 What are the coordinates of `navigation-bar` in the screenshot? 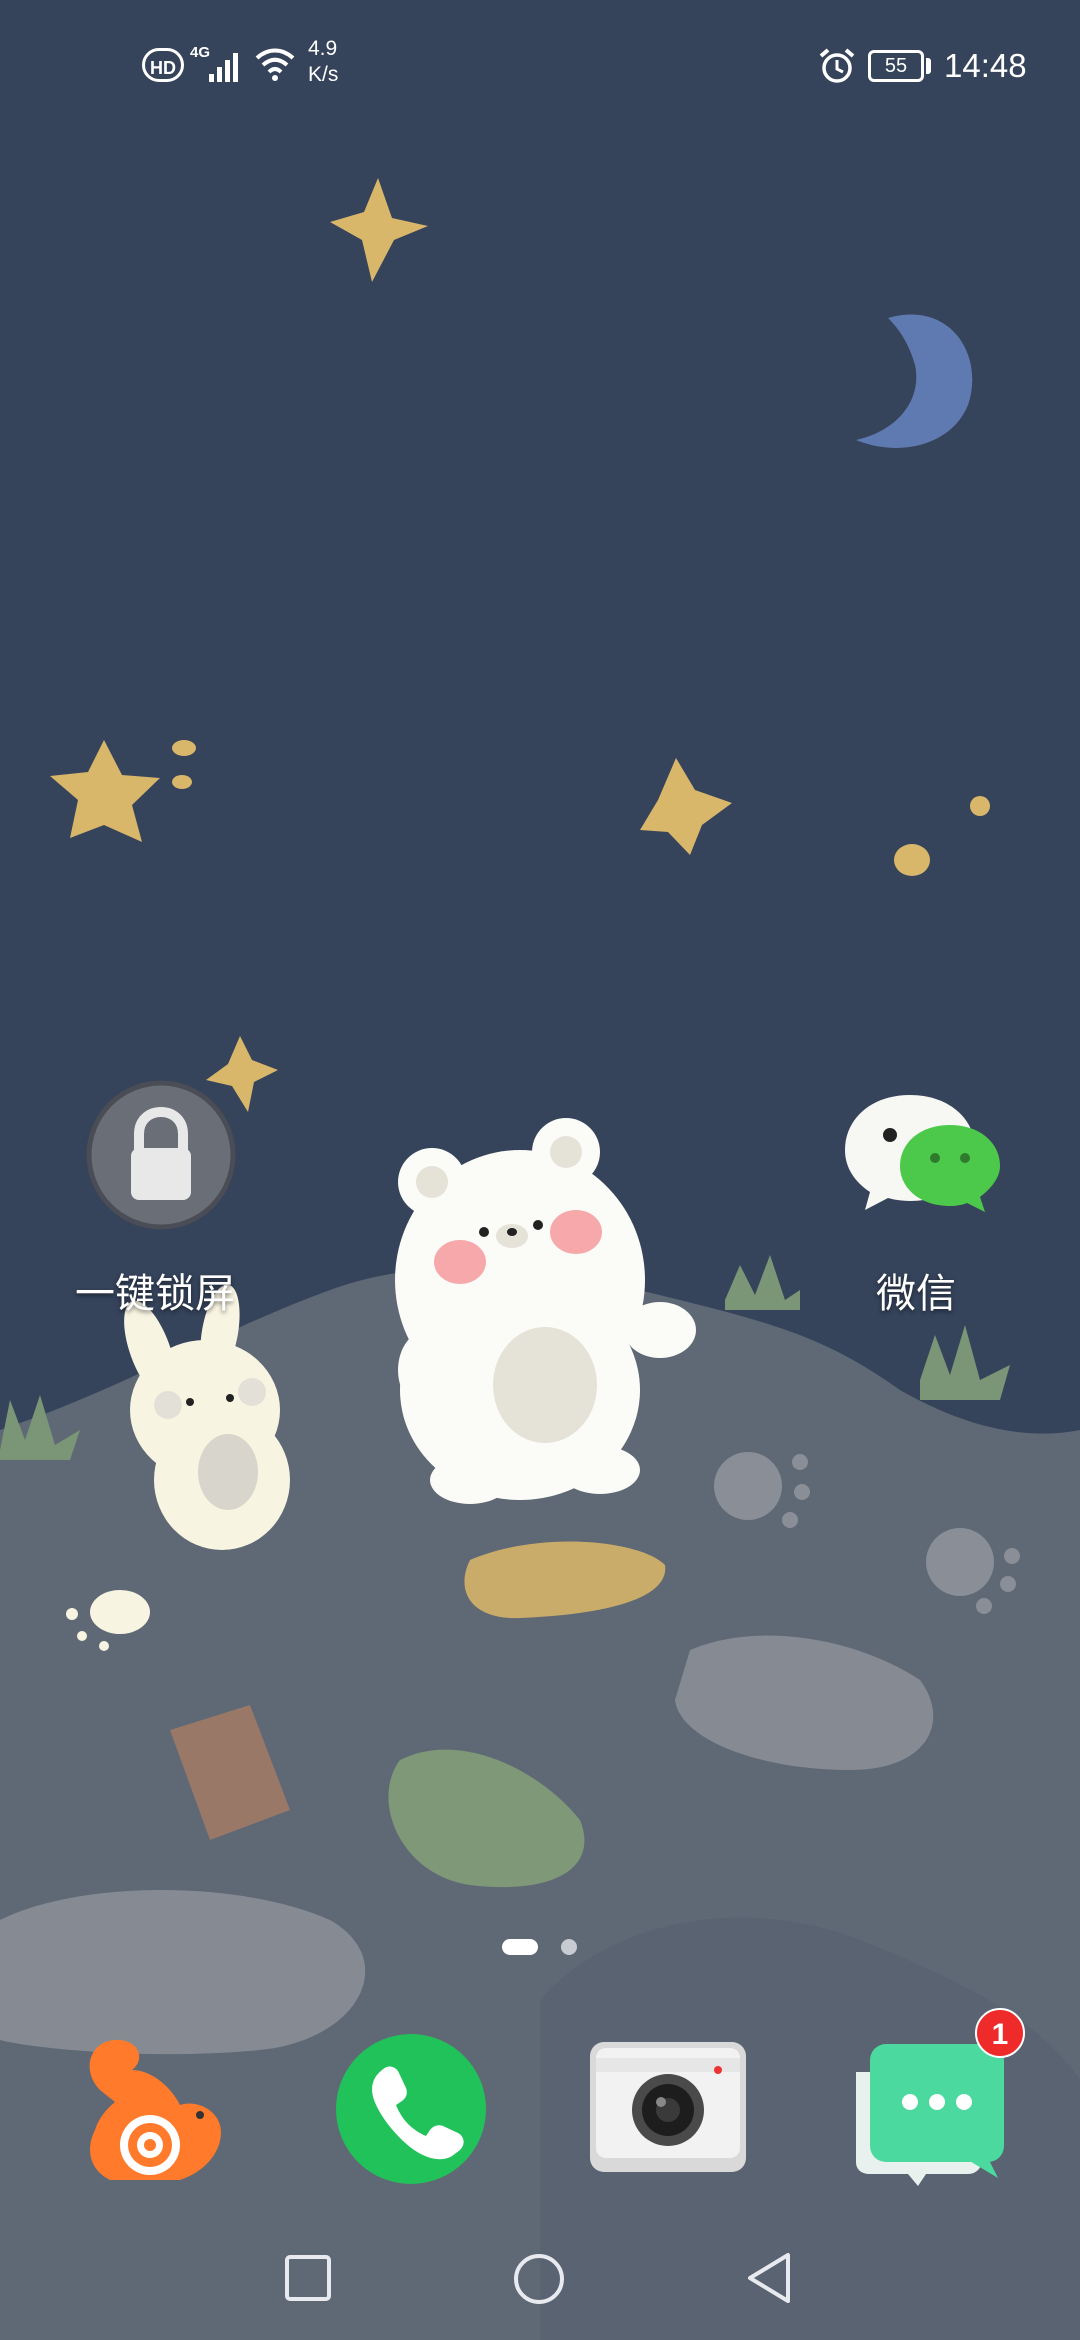 It's located at (540, 2285).